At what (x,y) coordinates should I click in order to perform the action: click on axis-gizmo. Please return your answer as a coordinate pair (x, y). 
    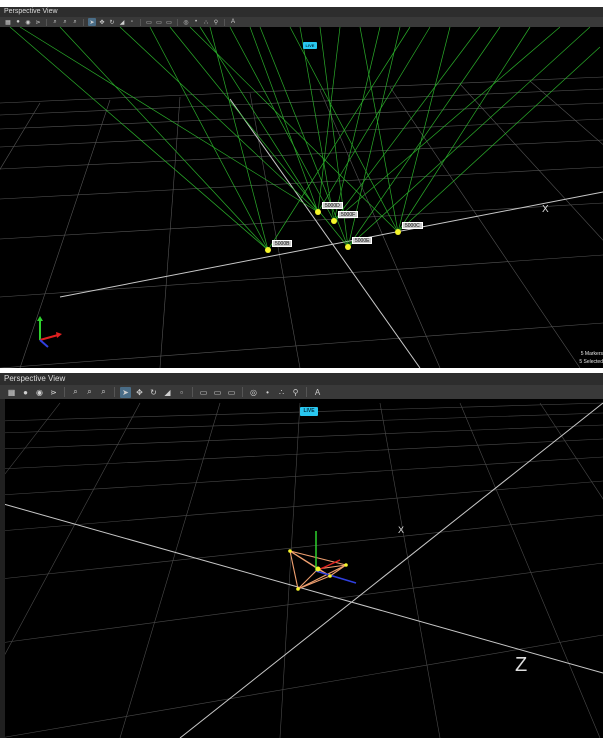
    Looking at the image, I should click on (49, 332).